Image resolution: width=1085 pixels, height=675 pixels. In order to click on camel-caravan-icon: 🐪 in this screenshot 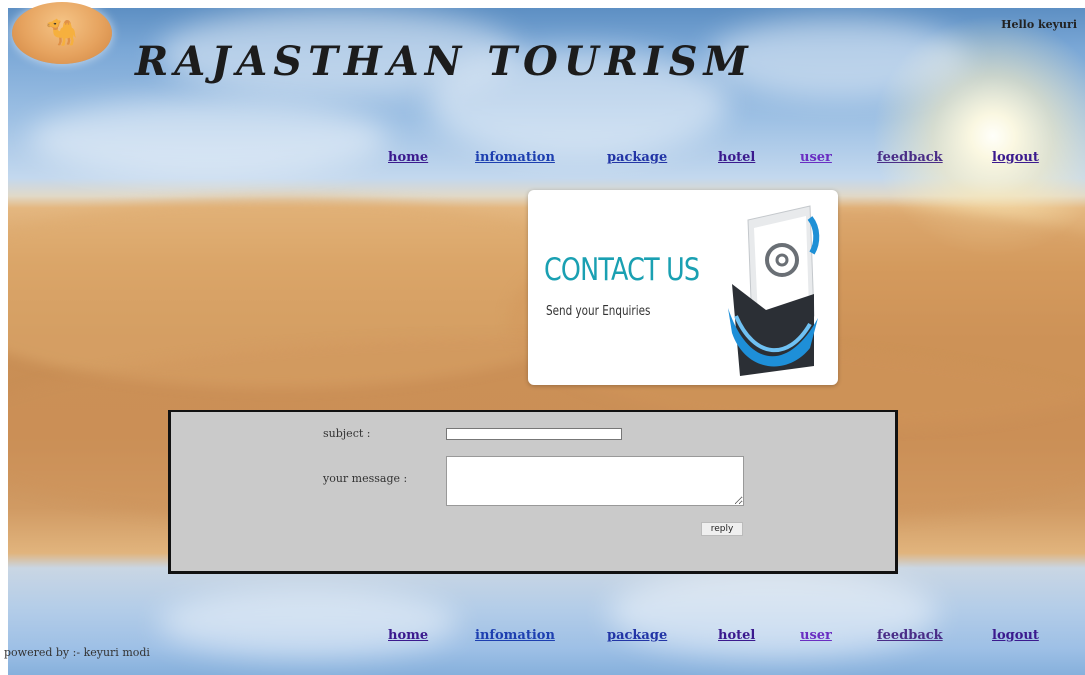, I will do `click(62, 33)`.